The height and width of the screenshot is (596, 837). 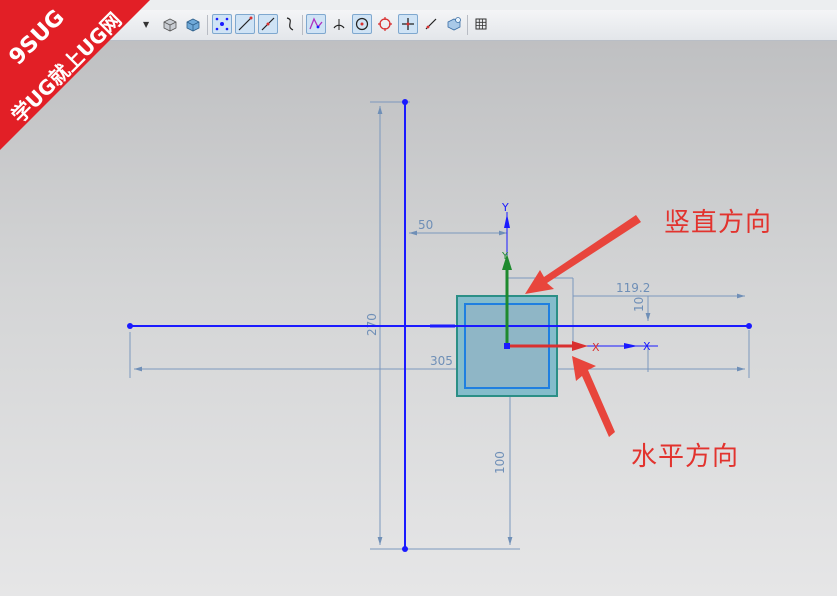 I want to click on dimension-270: 270, so click(x=372, y=324).